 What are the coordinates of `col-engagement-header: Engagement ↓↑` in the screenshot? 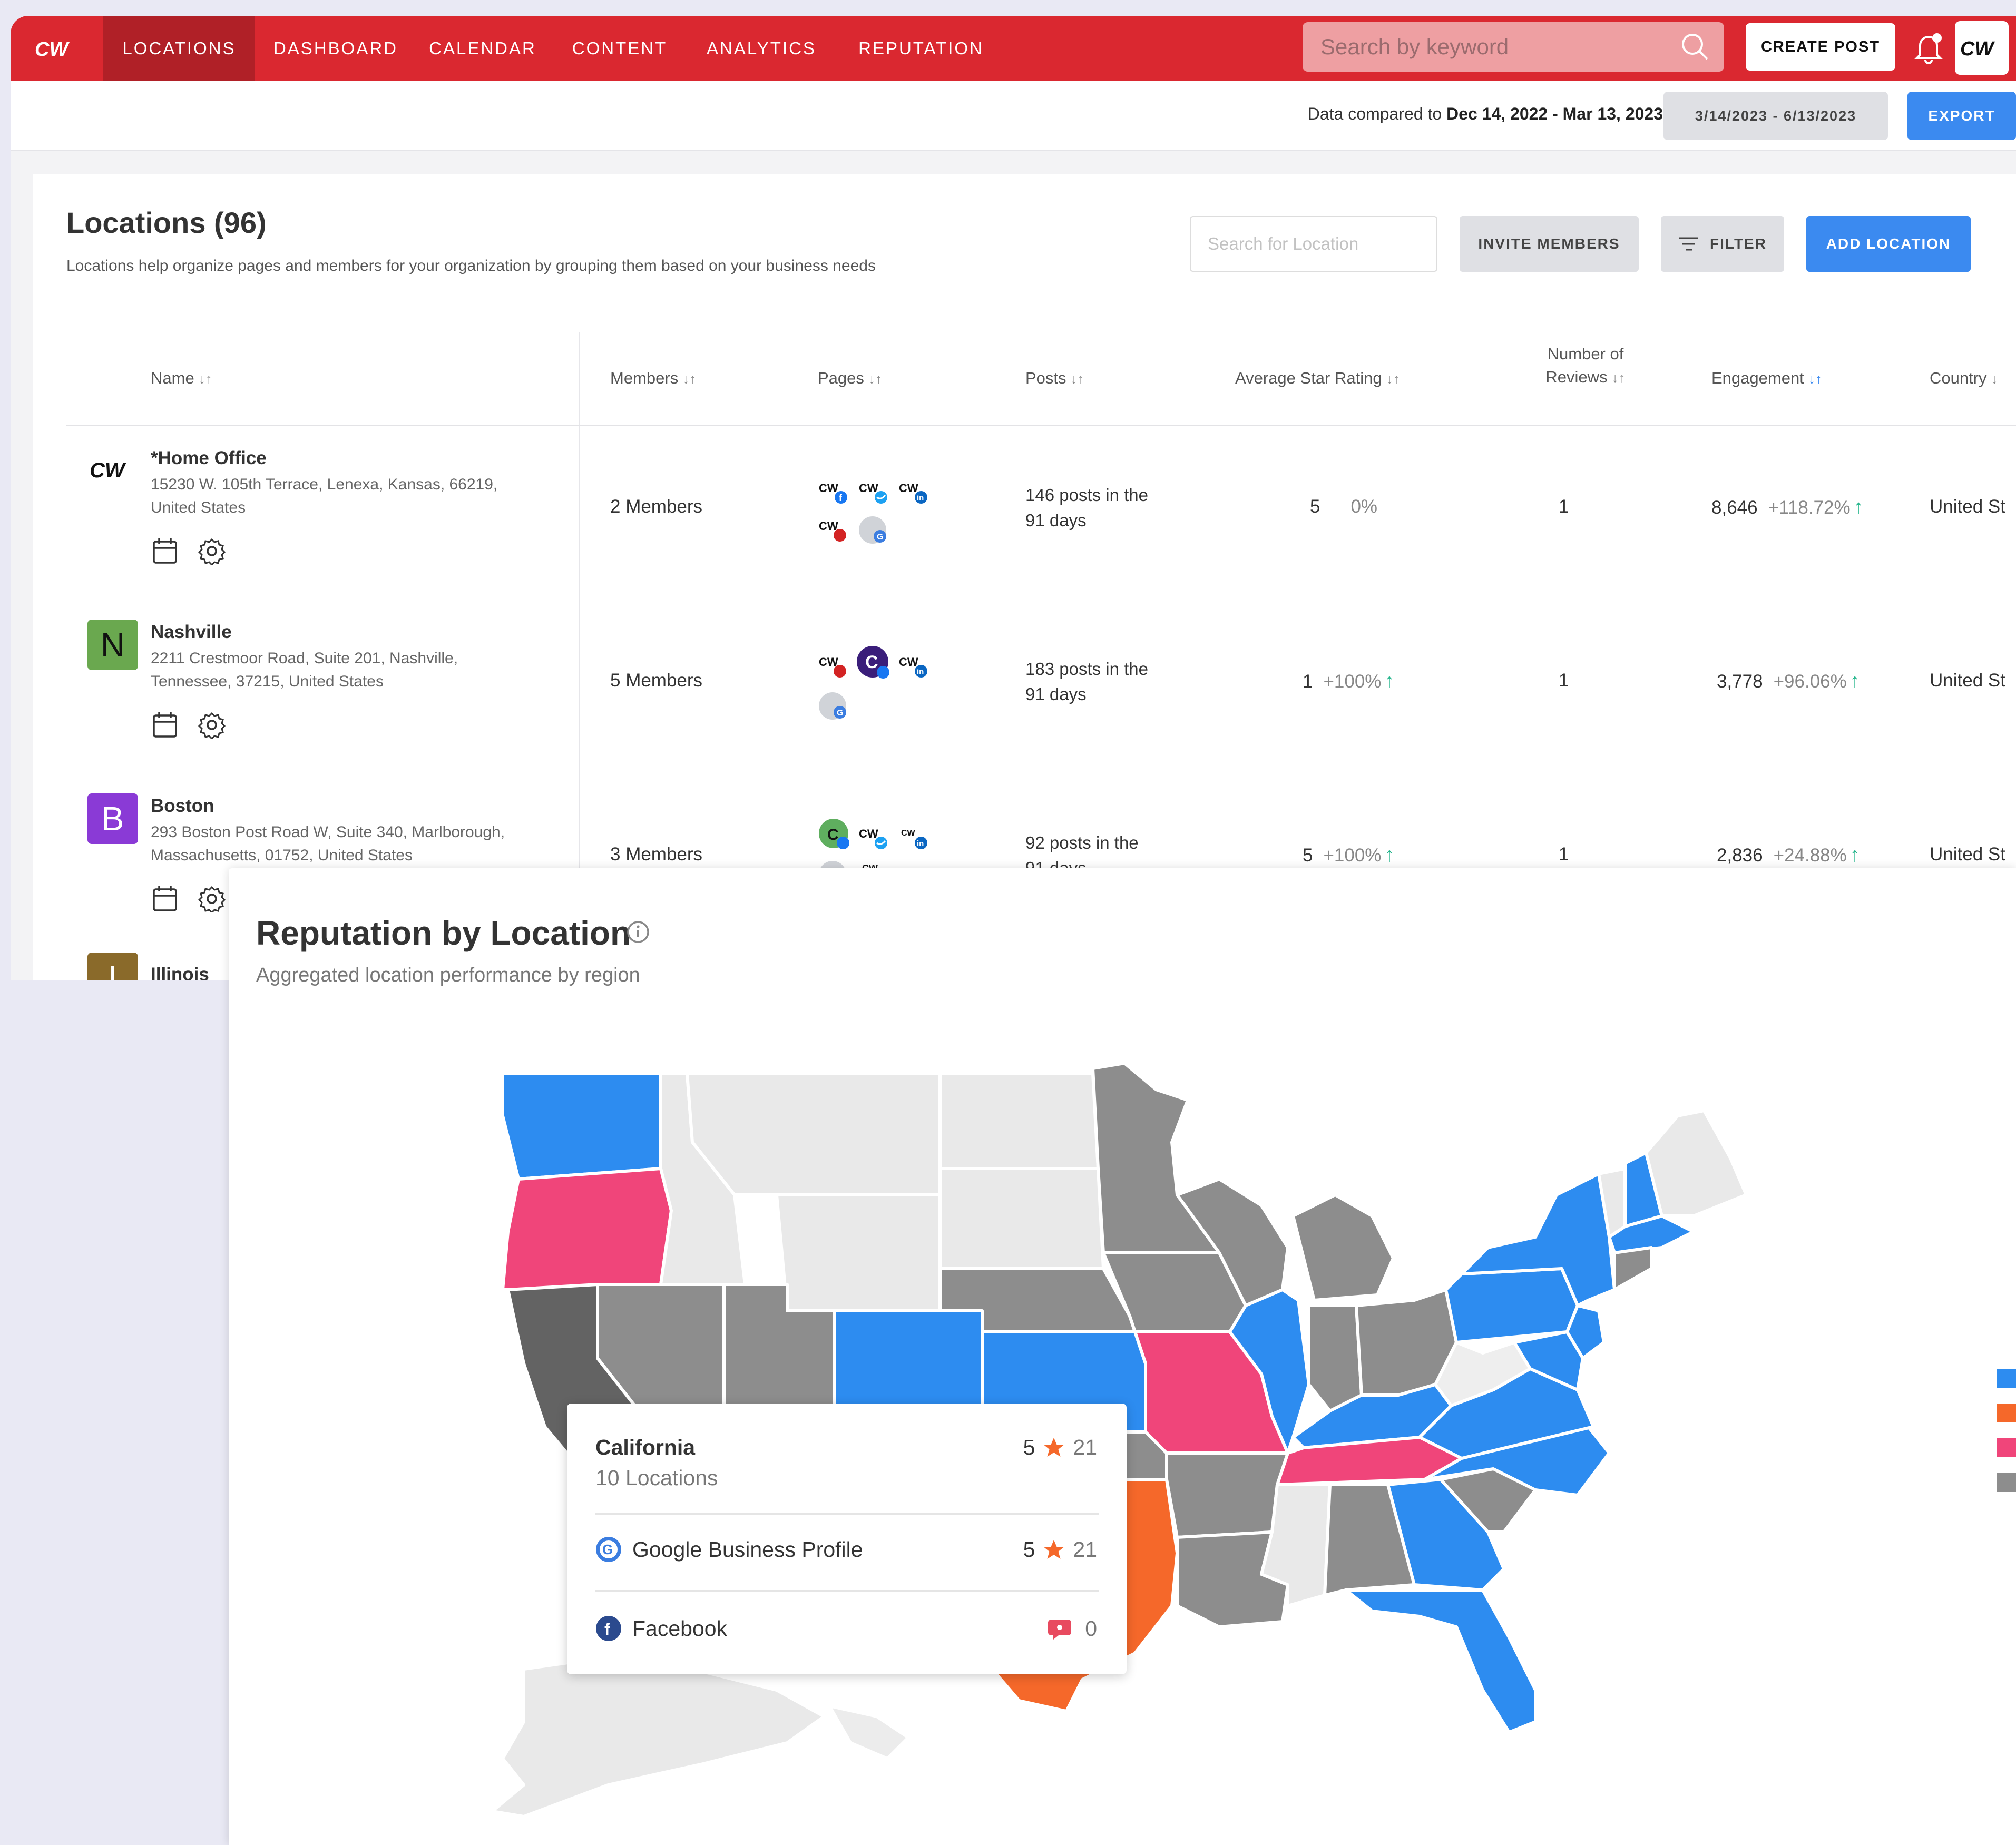 It's located at (1767, 379).